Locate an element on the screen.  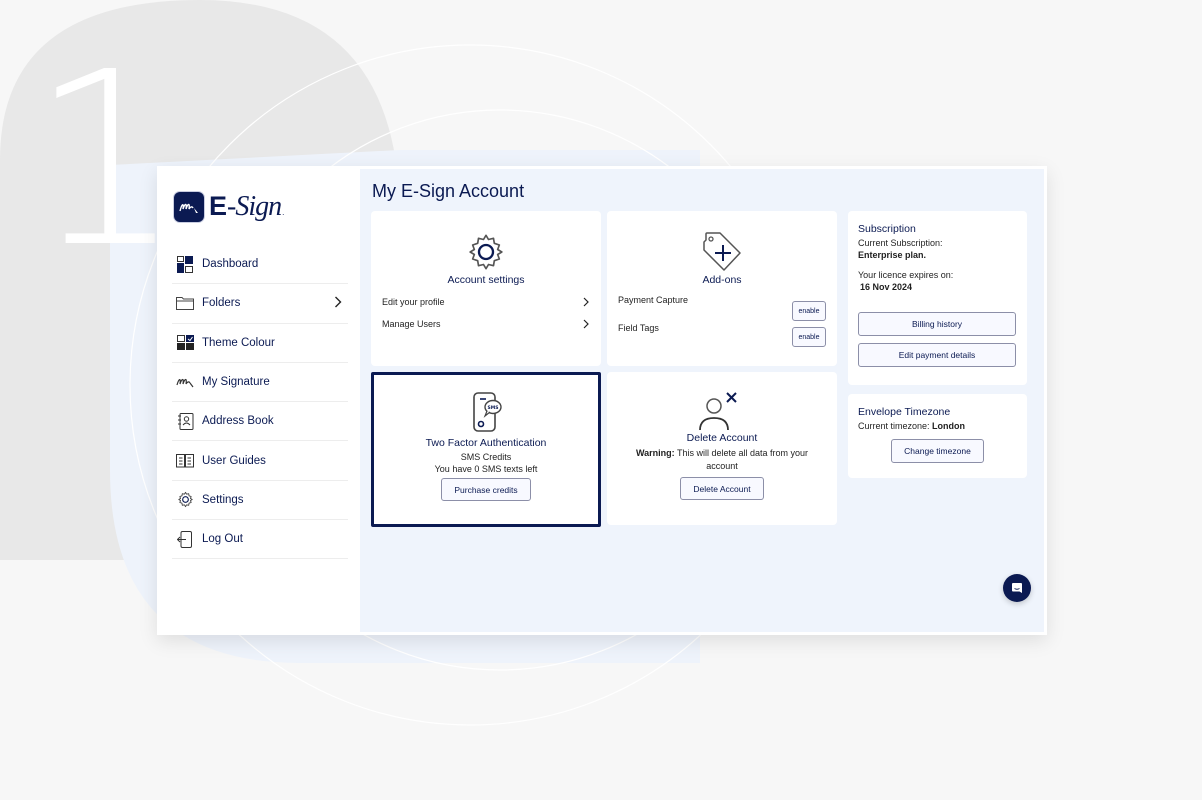
licence-expiry-value: 16 Nov 2024 is located at coordinates (886, 287).